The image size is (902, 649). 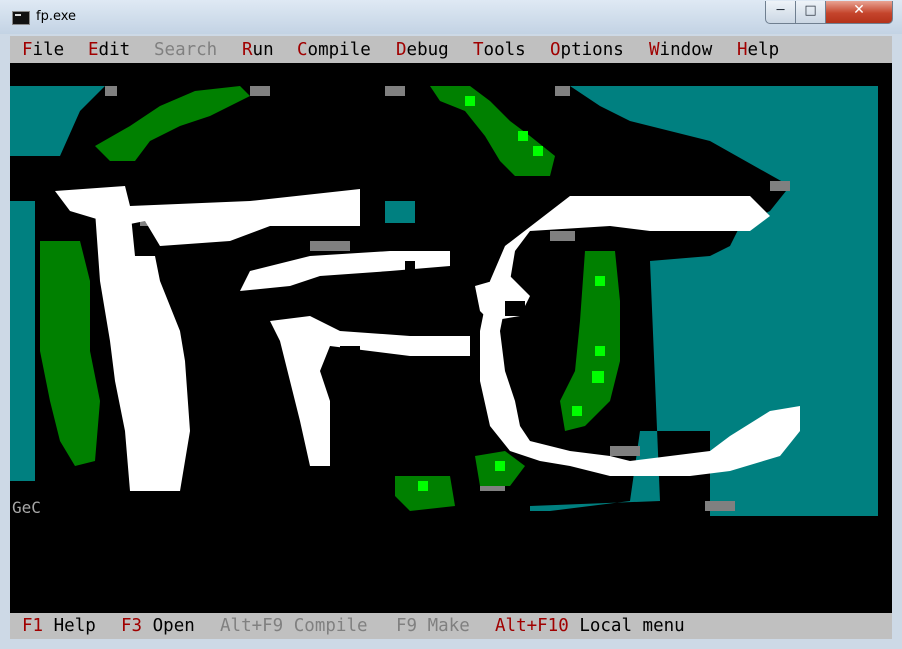 What do you see at coordinates (294, 626) in the screenshot?
I see `status-compile: Alt+F9 Compile` at bounding box center [294, 626].